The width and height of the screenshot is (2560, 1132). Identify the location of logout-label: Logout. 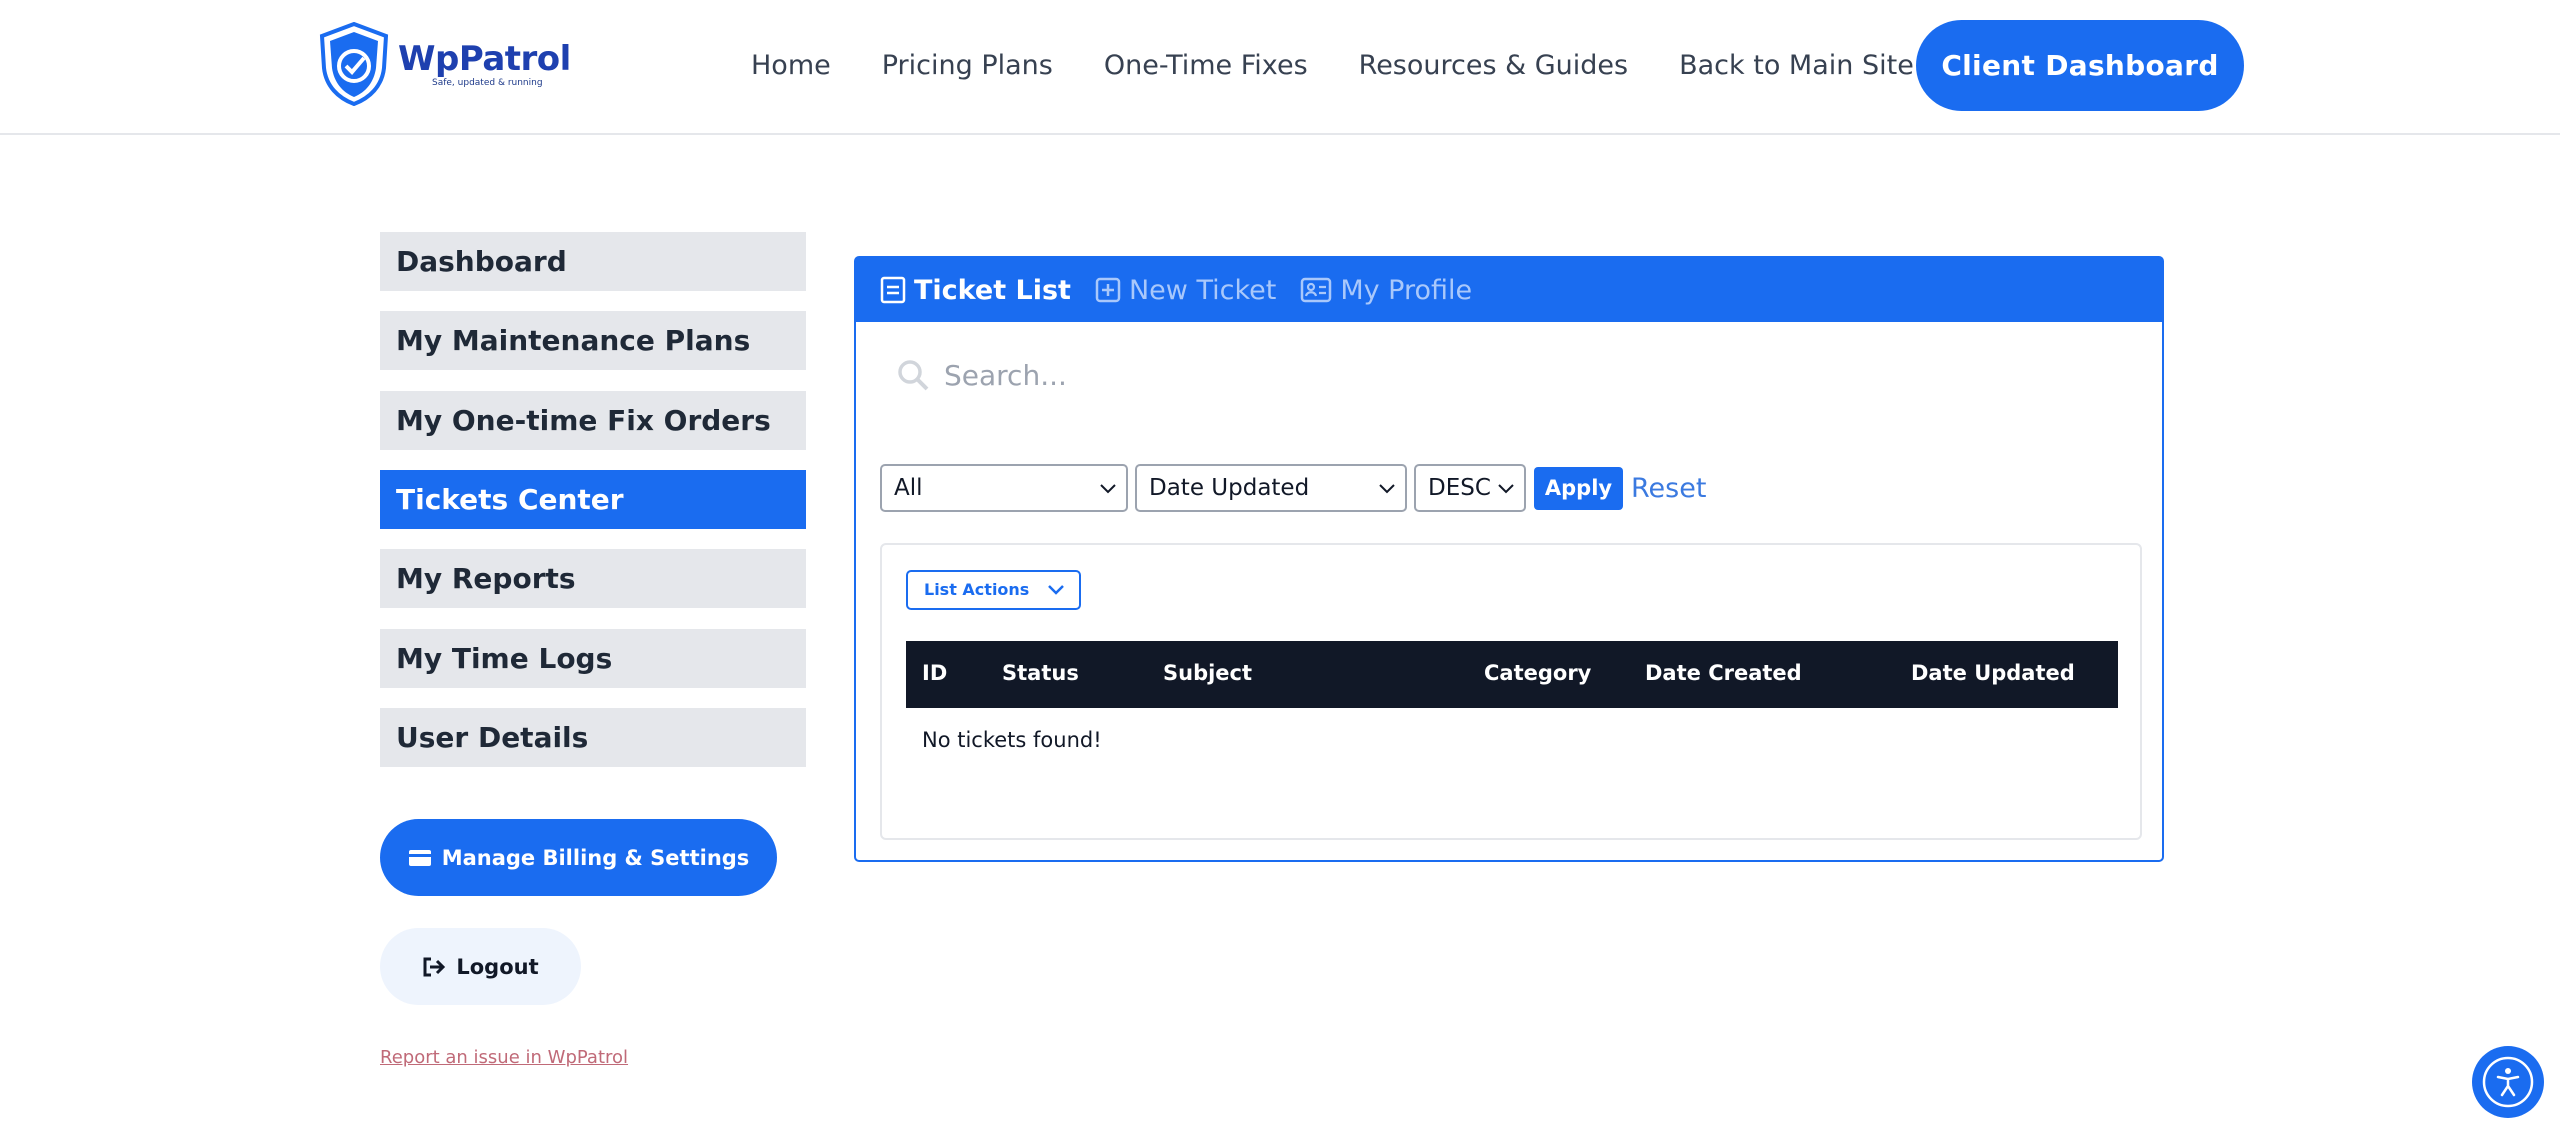
(497, 966).